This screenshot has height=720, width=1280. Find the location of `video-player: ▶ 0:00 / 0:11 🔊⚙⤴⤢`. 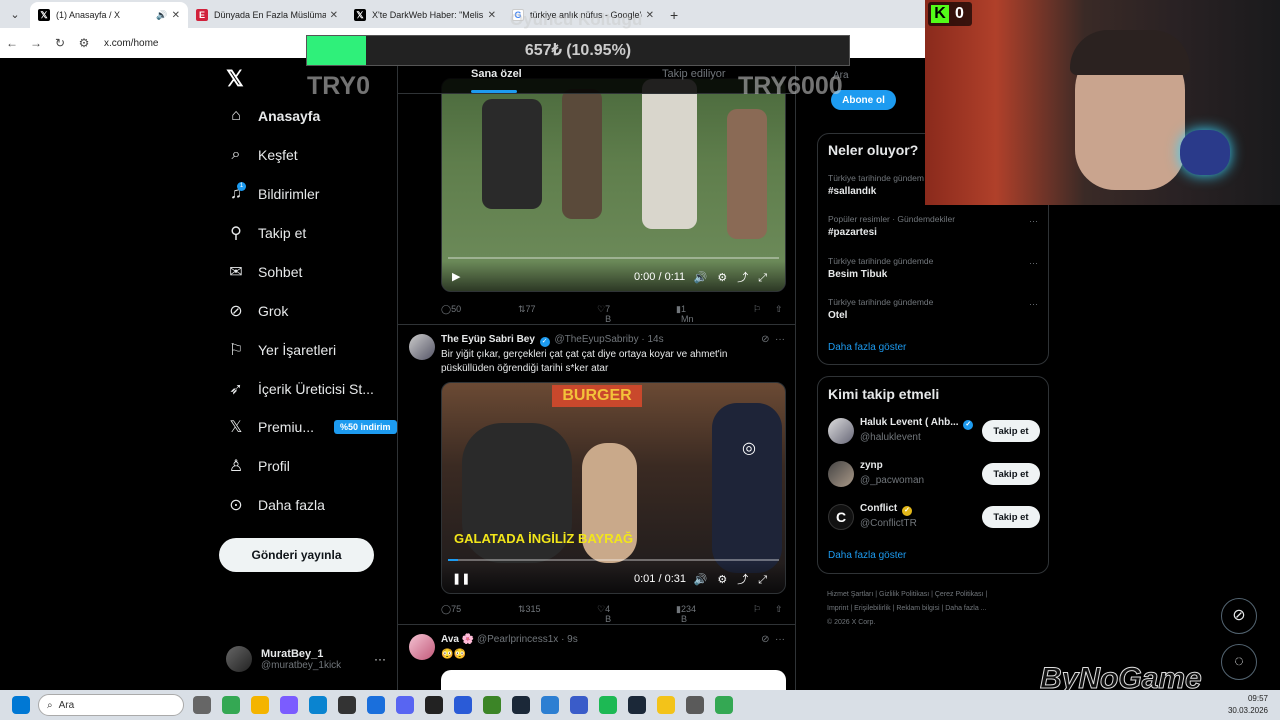

video-player: ▶ 0:00 / 0:11 🔊⚙⤴⤢ is located at coordinates (613, 185).